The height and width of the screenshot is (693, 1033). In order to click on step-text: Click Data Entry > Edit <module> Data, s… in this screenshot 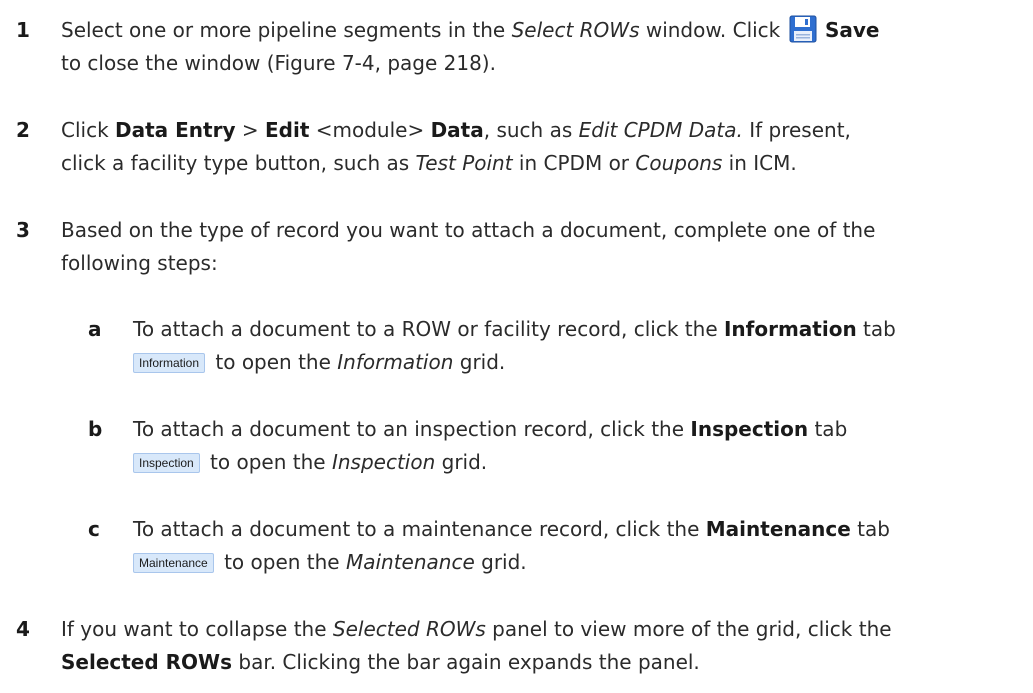, I will do `click(456, 146)`.